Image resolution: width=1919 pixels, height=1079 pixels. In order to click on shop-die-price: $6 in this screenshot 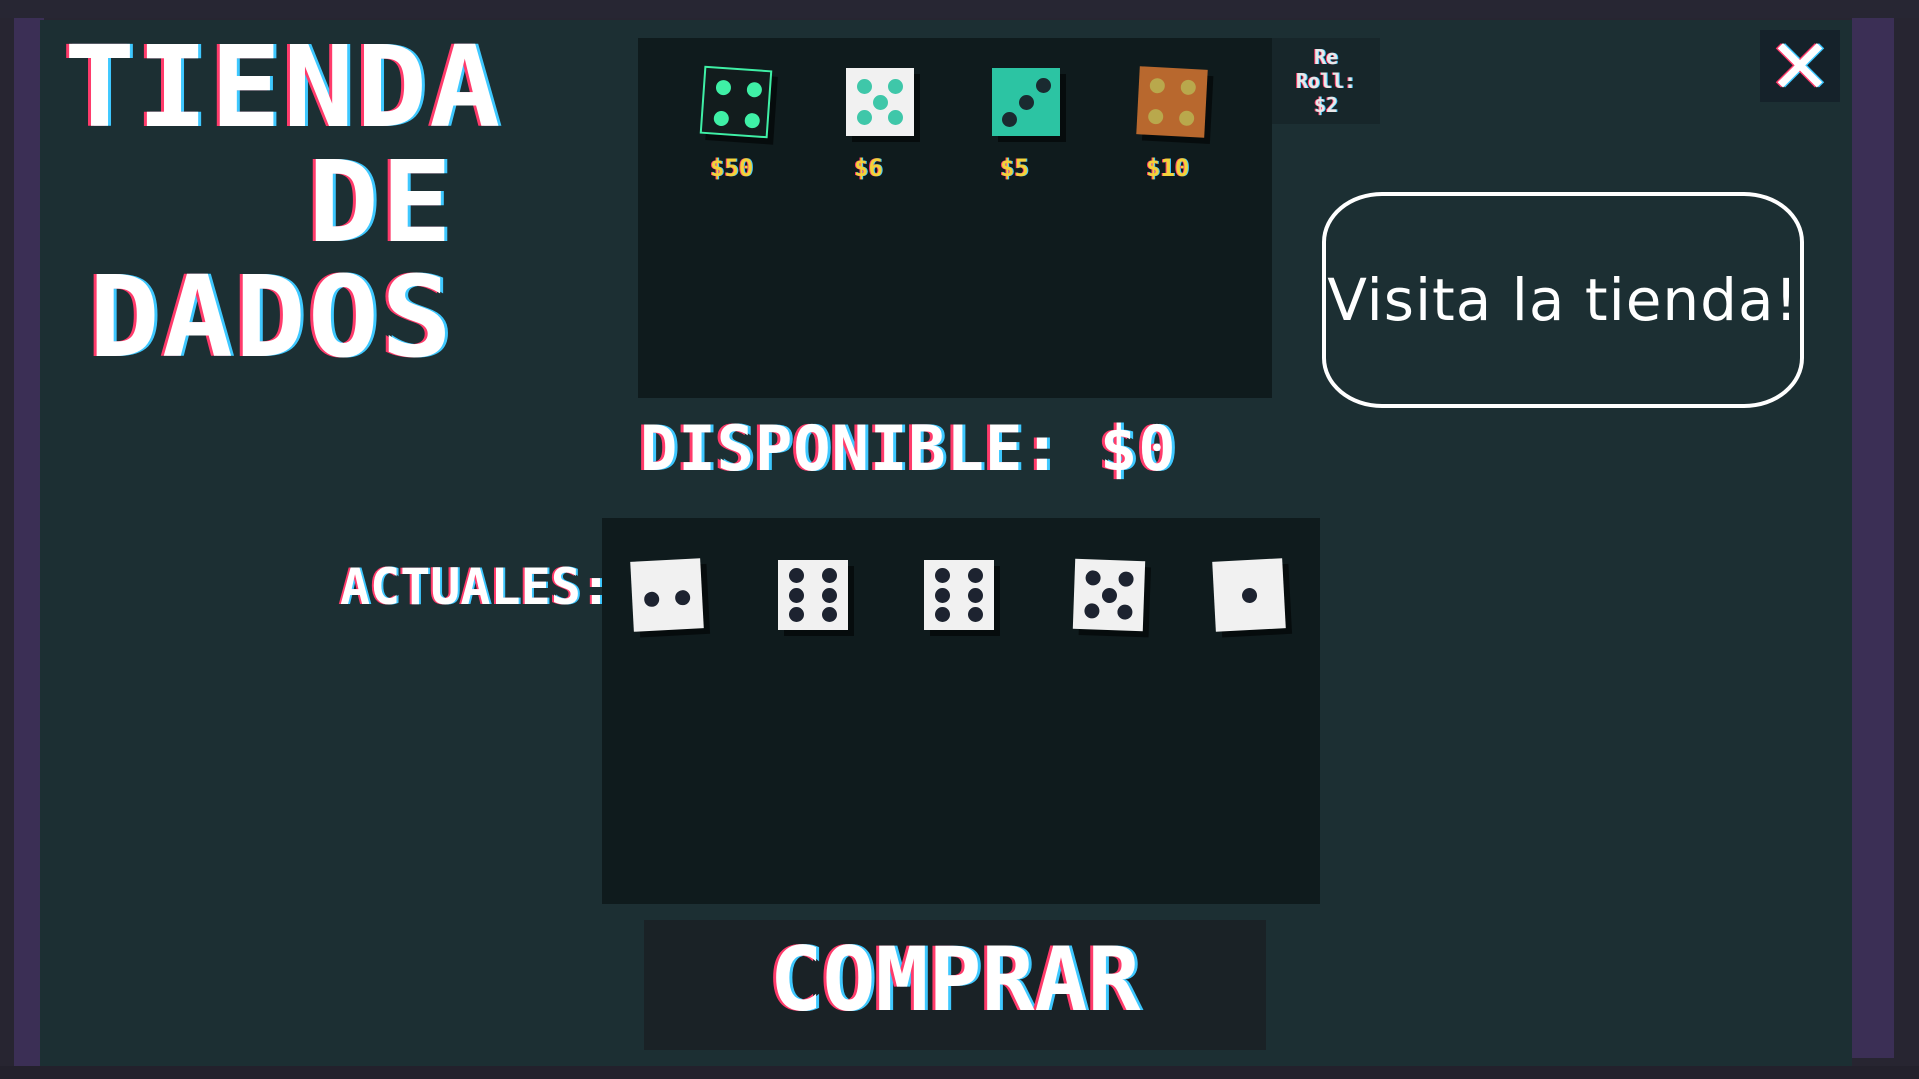, I will do `click(868, 168)`.